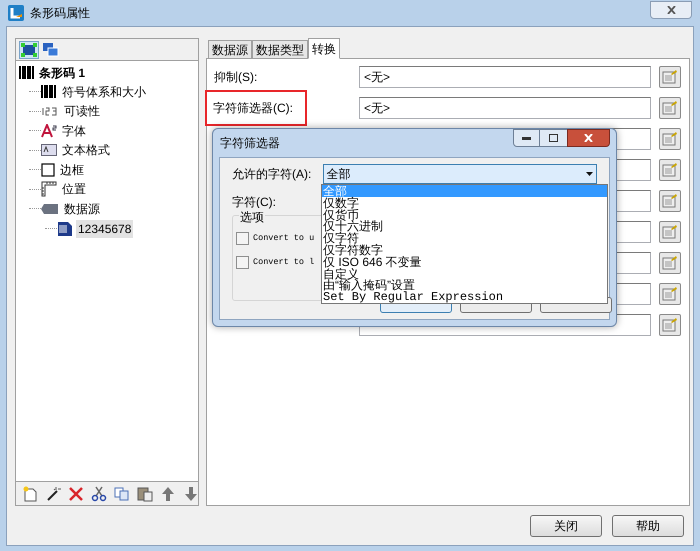  I want to click on tab: 转换, so click(324, 48).